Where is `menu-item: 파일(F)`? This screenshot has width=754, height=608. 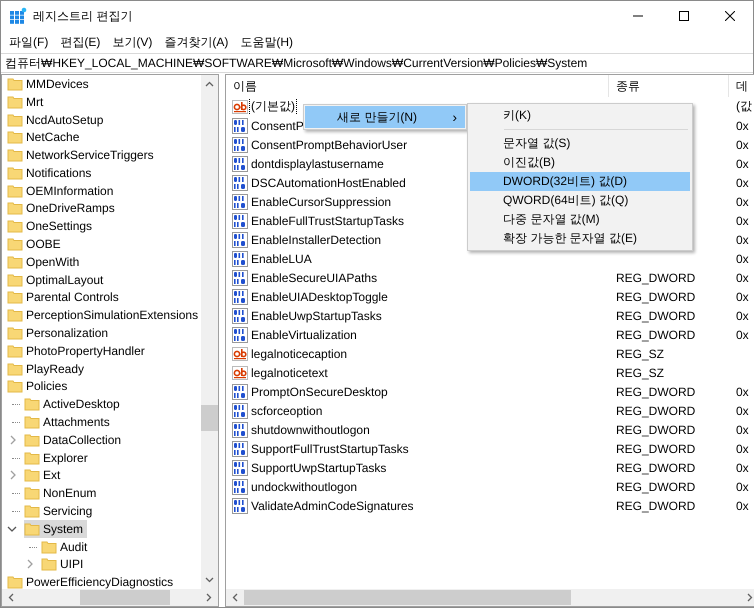 menu-item: 파일(F) is located at coordinates (28, 42).